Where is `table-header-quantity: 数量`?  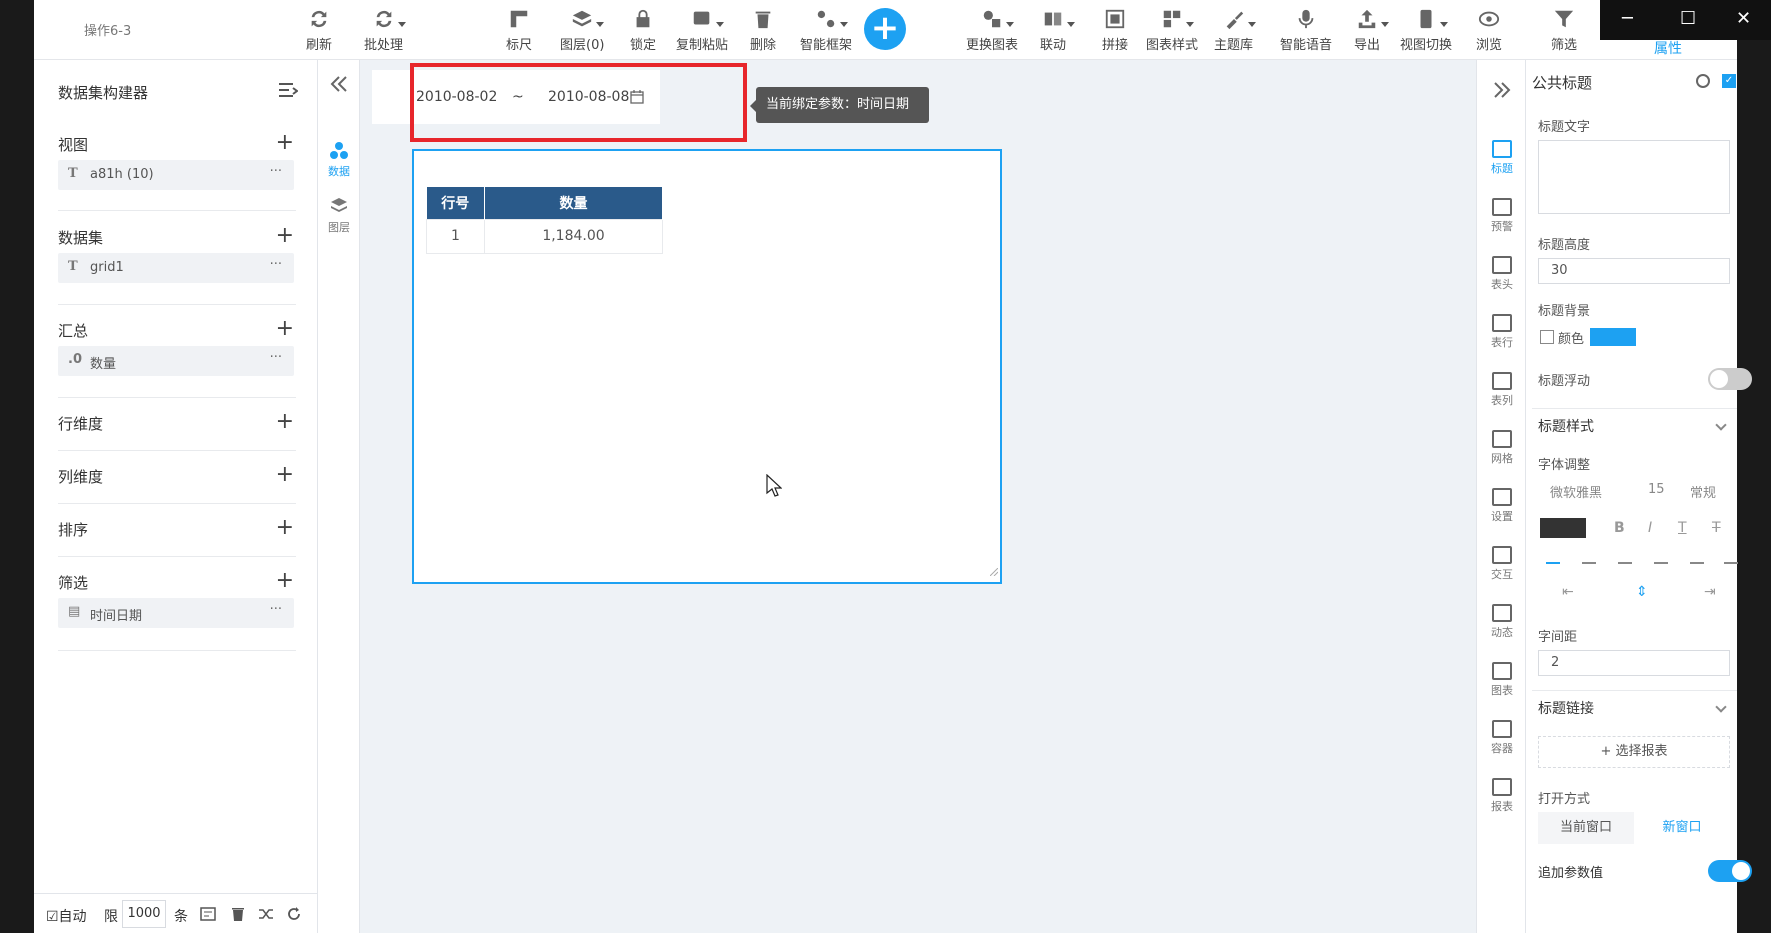 table-header-quantity: 数量 is located at coordinates (573, 203).